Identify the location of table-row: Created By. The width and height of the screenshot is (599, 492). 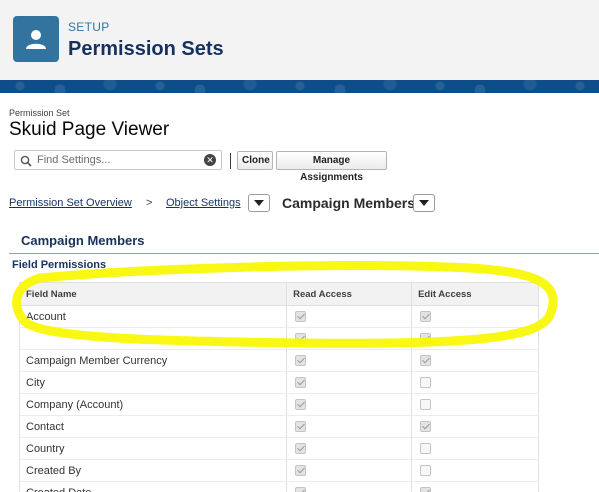
(278, 470).